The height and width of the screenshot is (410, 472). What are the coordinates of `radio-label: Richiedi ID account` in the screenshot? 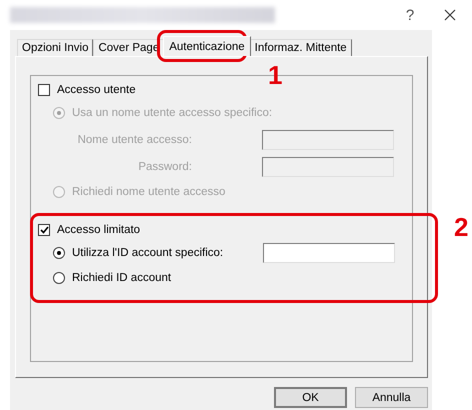 It's located at (122, 278).